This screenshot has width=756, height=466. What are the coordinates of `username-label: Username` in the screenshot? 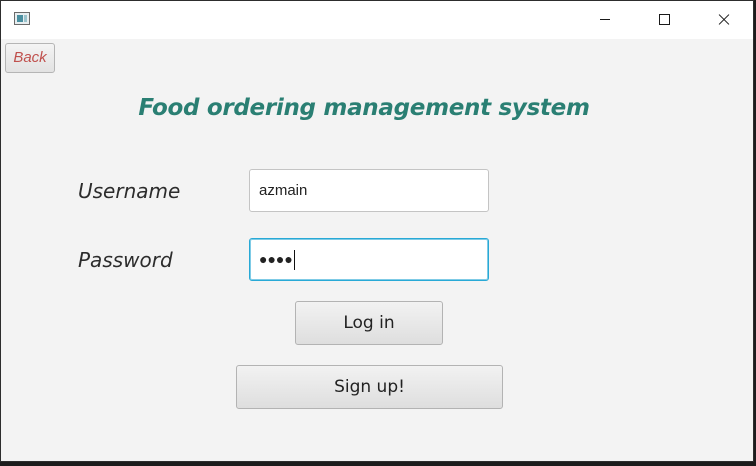 It's located at (129, 191).